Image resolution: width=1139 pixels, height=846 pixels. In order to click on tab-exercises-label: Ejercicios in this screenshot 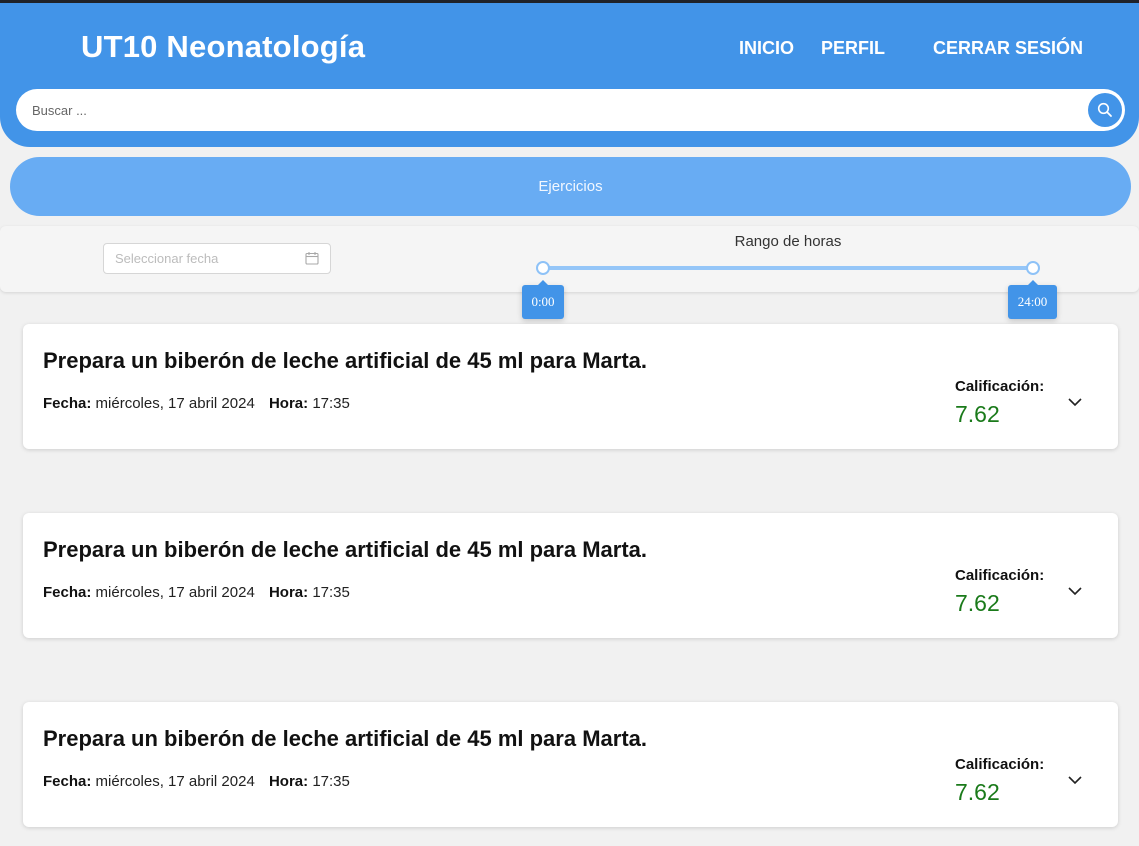, I will do `click(570, 186)`.